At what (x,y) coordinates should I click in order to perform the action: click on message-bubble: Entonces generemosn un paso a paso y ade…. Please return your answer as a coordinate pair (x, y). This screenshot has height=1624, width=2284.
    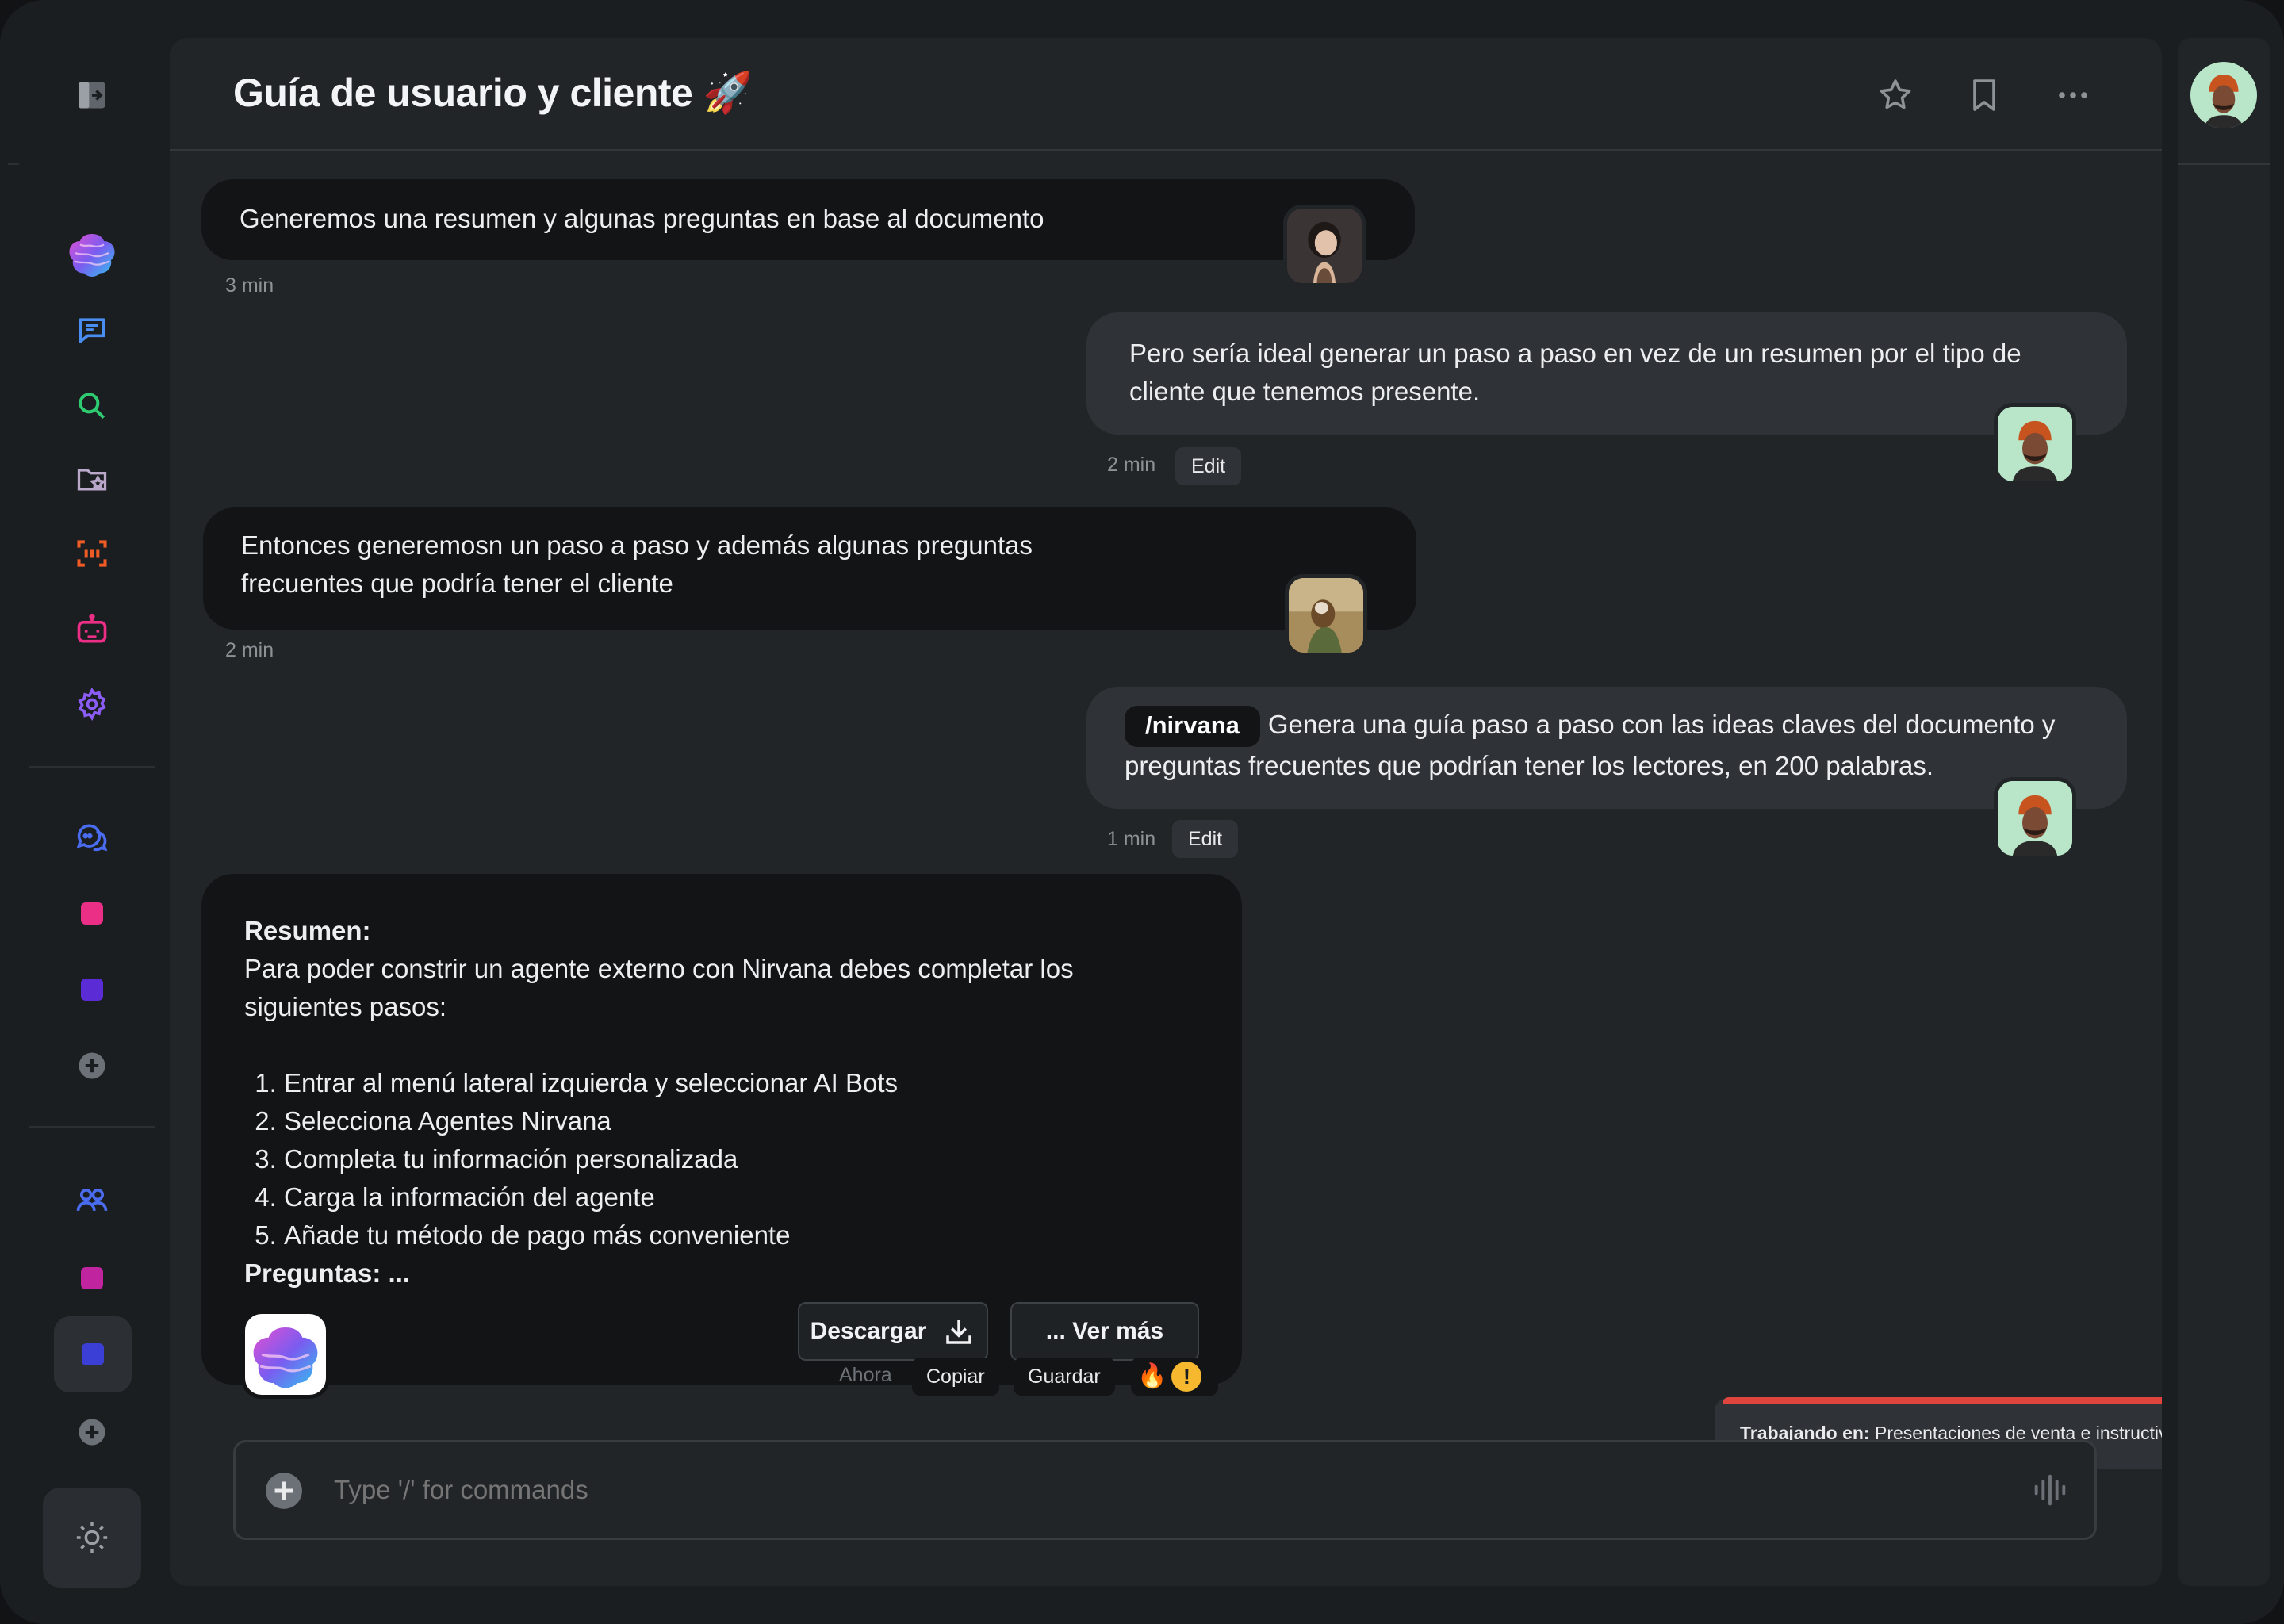
    Looking at the image, I should click on (809, 569).